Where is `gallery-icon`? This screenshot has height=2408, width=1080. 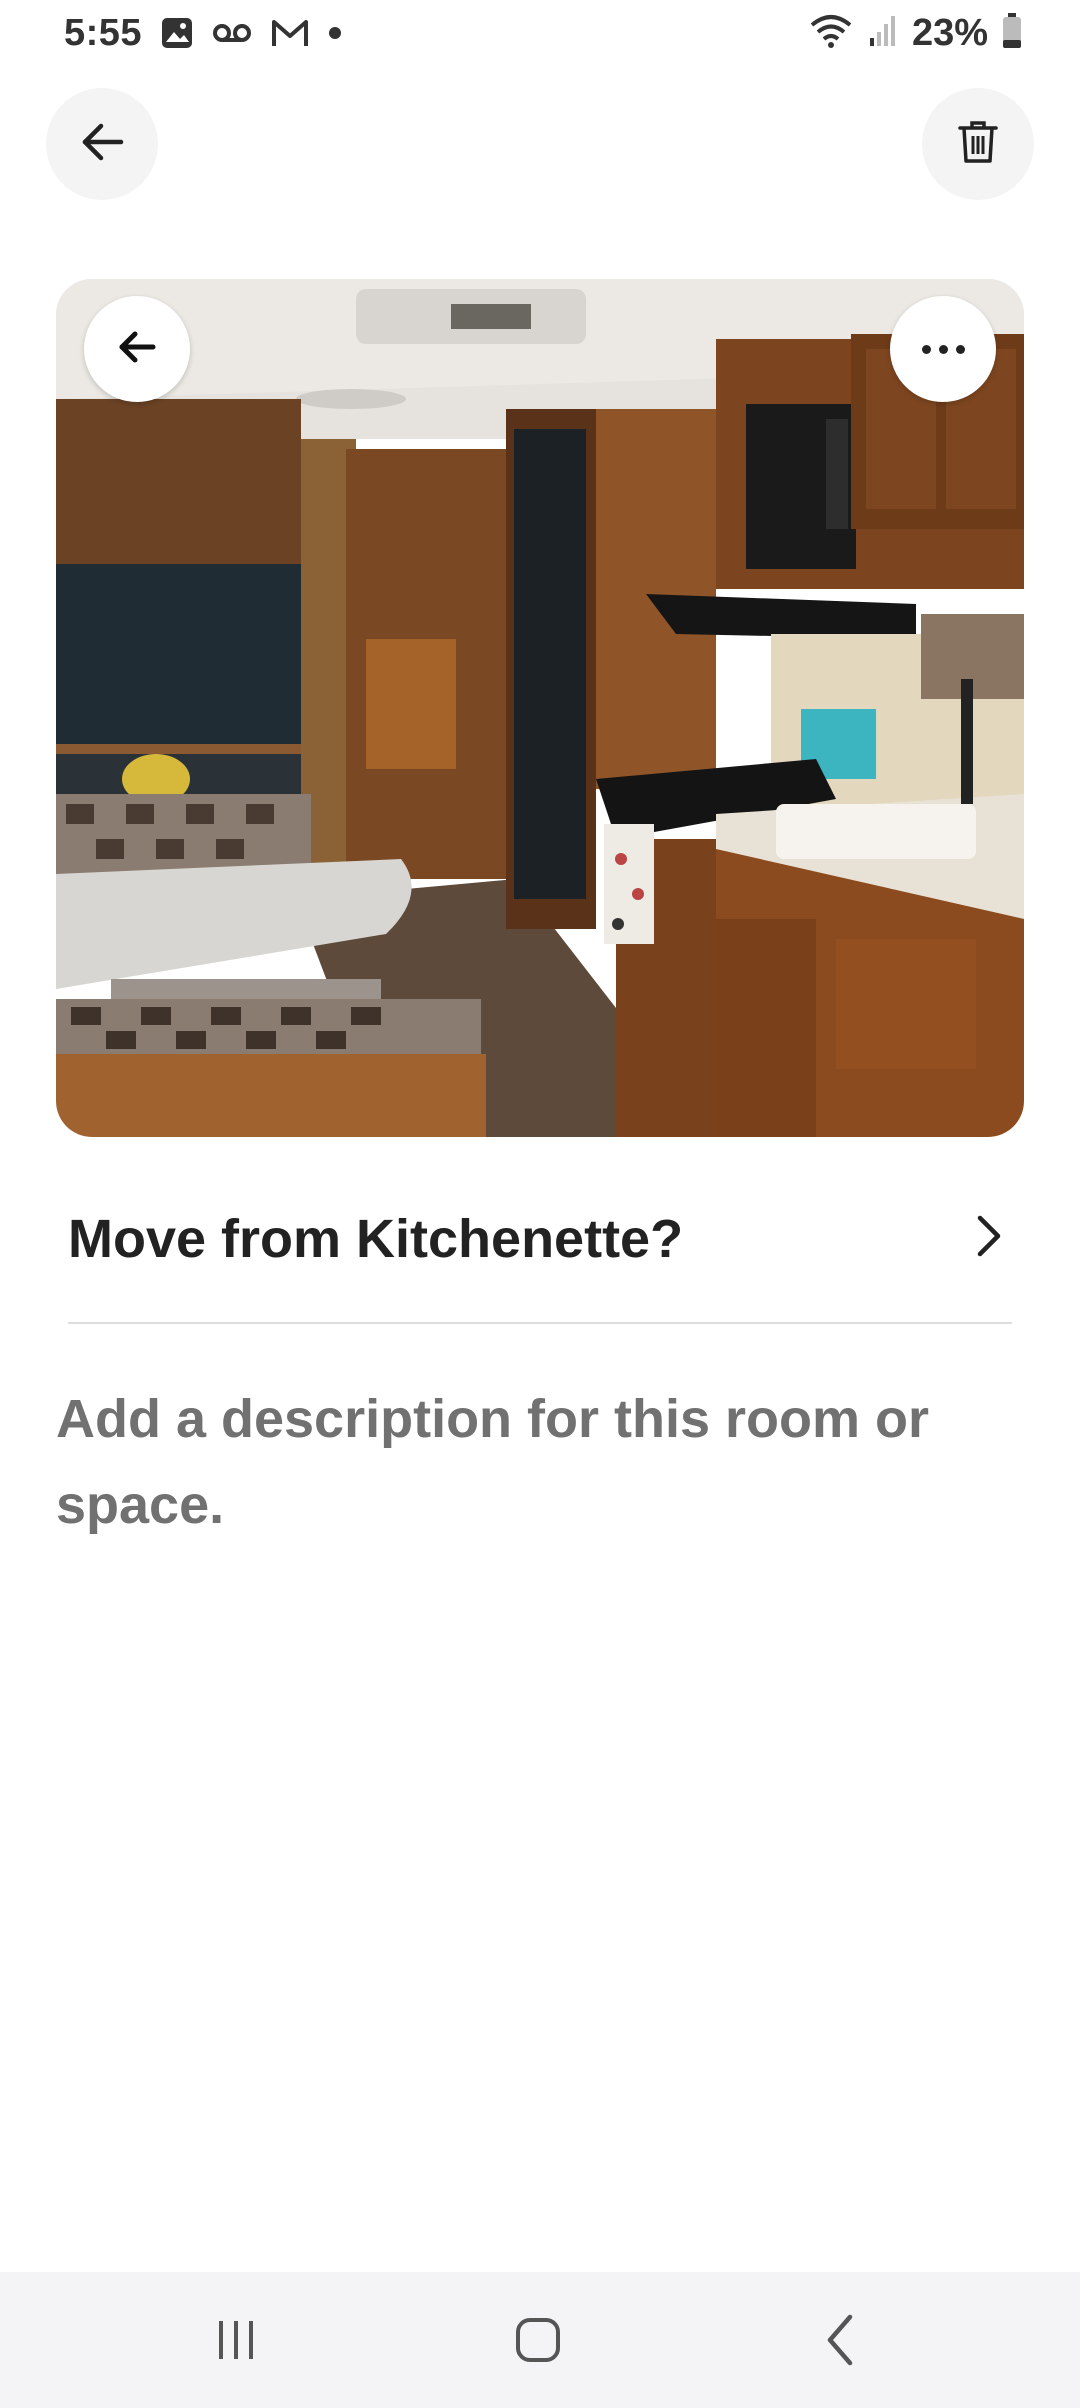 gallery-icon is located at coordinates (177, 35).